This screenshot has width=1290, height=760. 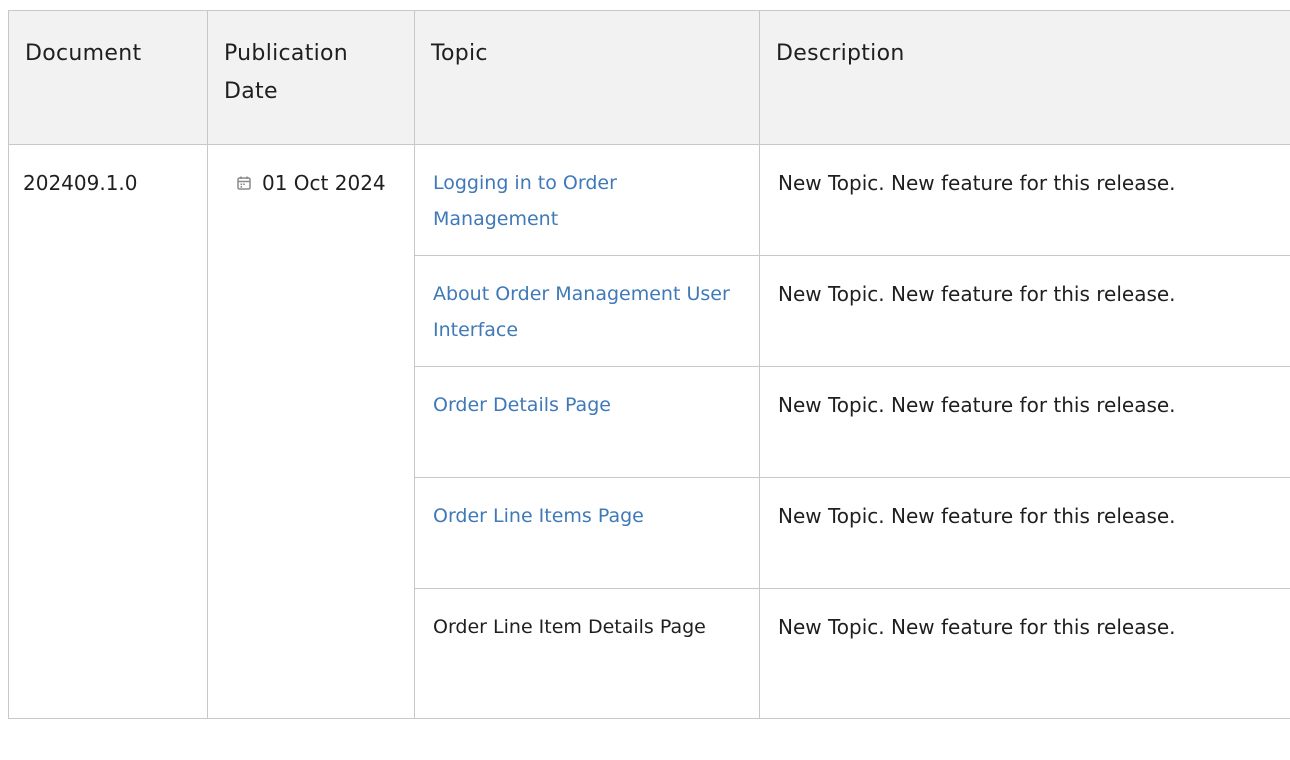 I want to click on topic-cell-plain: Order Line Item Details Page, so click(x=587, y=653).